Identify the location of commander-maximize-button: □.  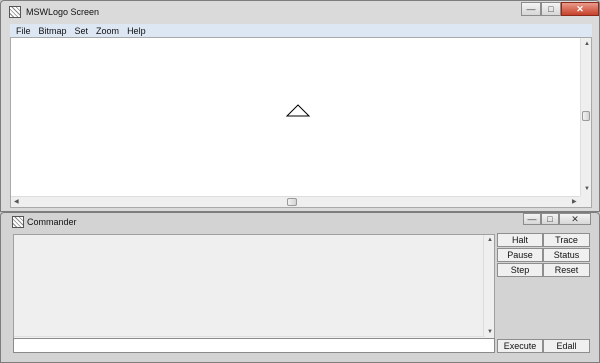
(550, 219).